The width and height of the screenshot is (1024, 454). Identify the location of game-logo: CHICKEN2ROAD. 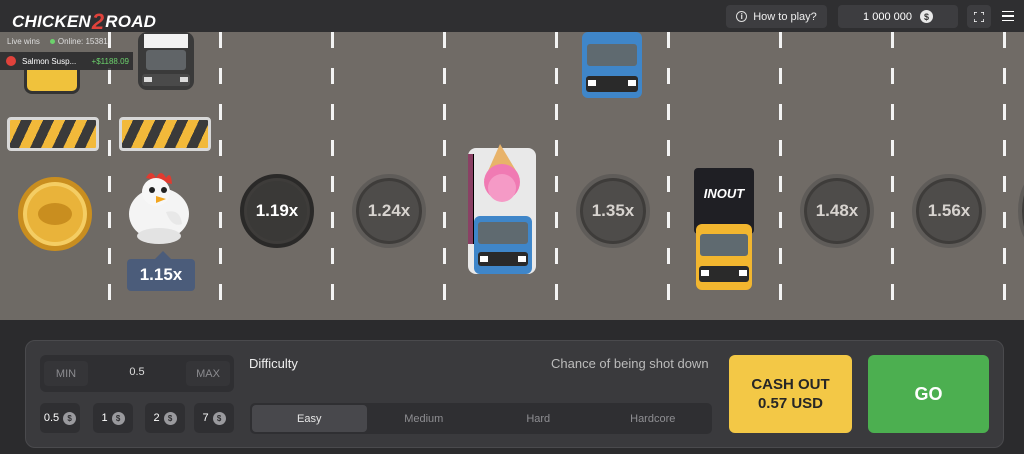
(84, 21).